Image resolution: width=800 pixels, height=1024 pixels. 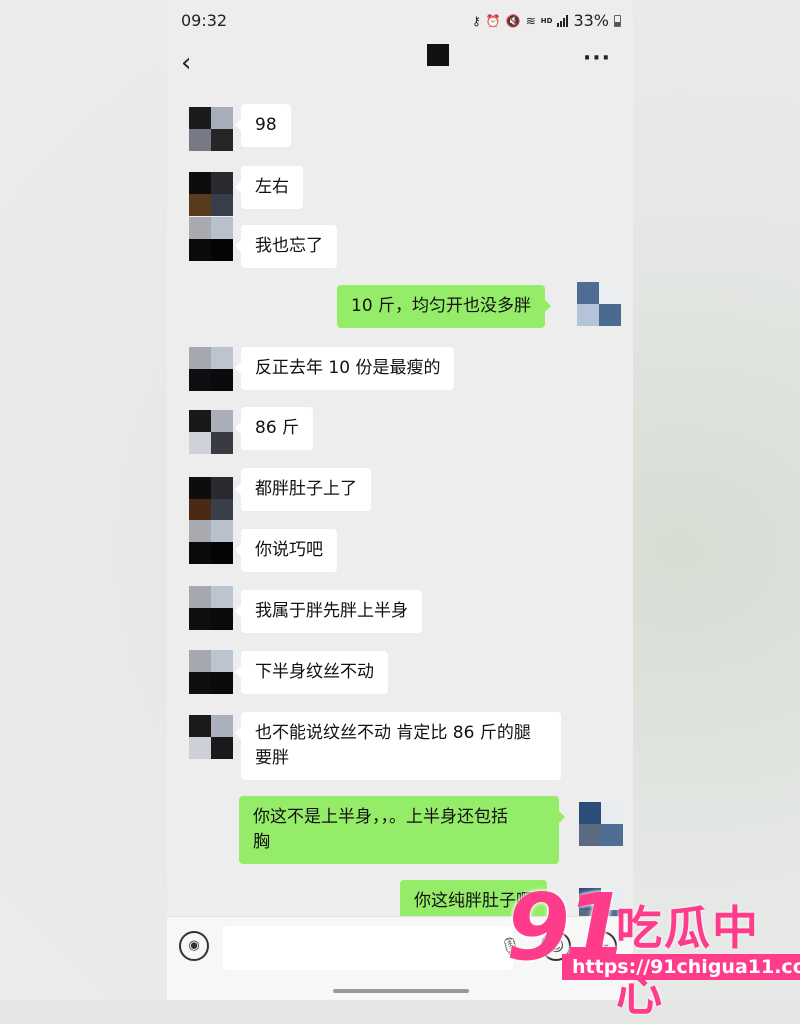 I want to click on message-bubble-outgoing: 你这不是上半身，，。上半身还包括 胸, so click(x=402, y=830).